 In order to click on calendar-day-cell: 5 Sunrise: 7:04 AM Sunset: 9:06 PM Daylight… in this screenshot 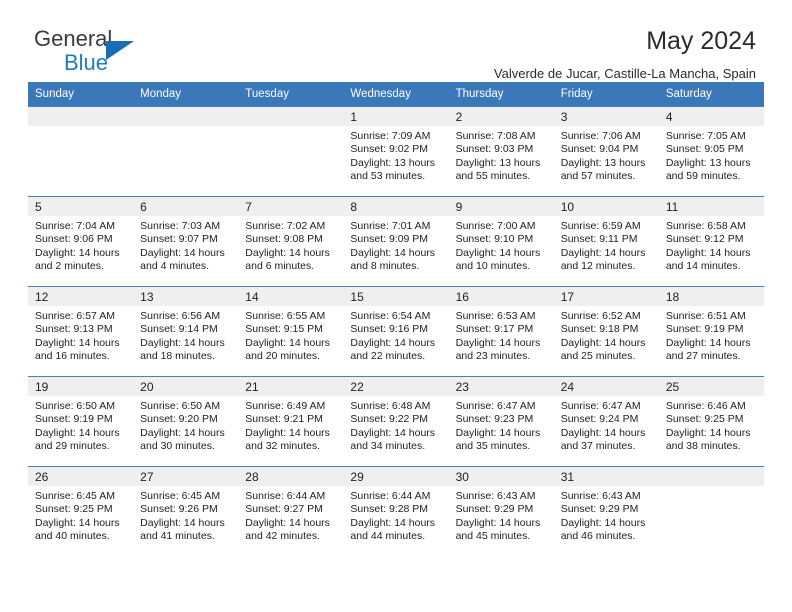, I will do `click(81, 241)`.